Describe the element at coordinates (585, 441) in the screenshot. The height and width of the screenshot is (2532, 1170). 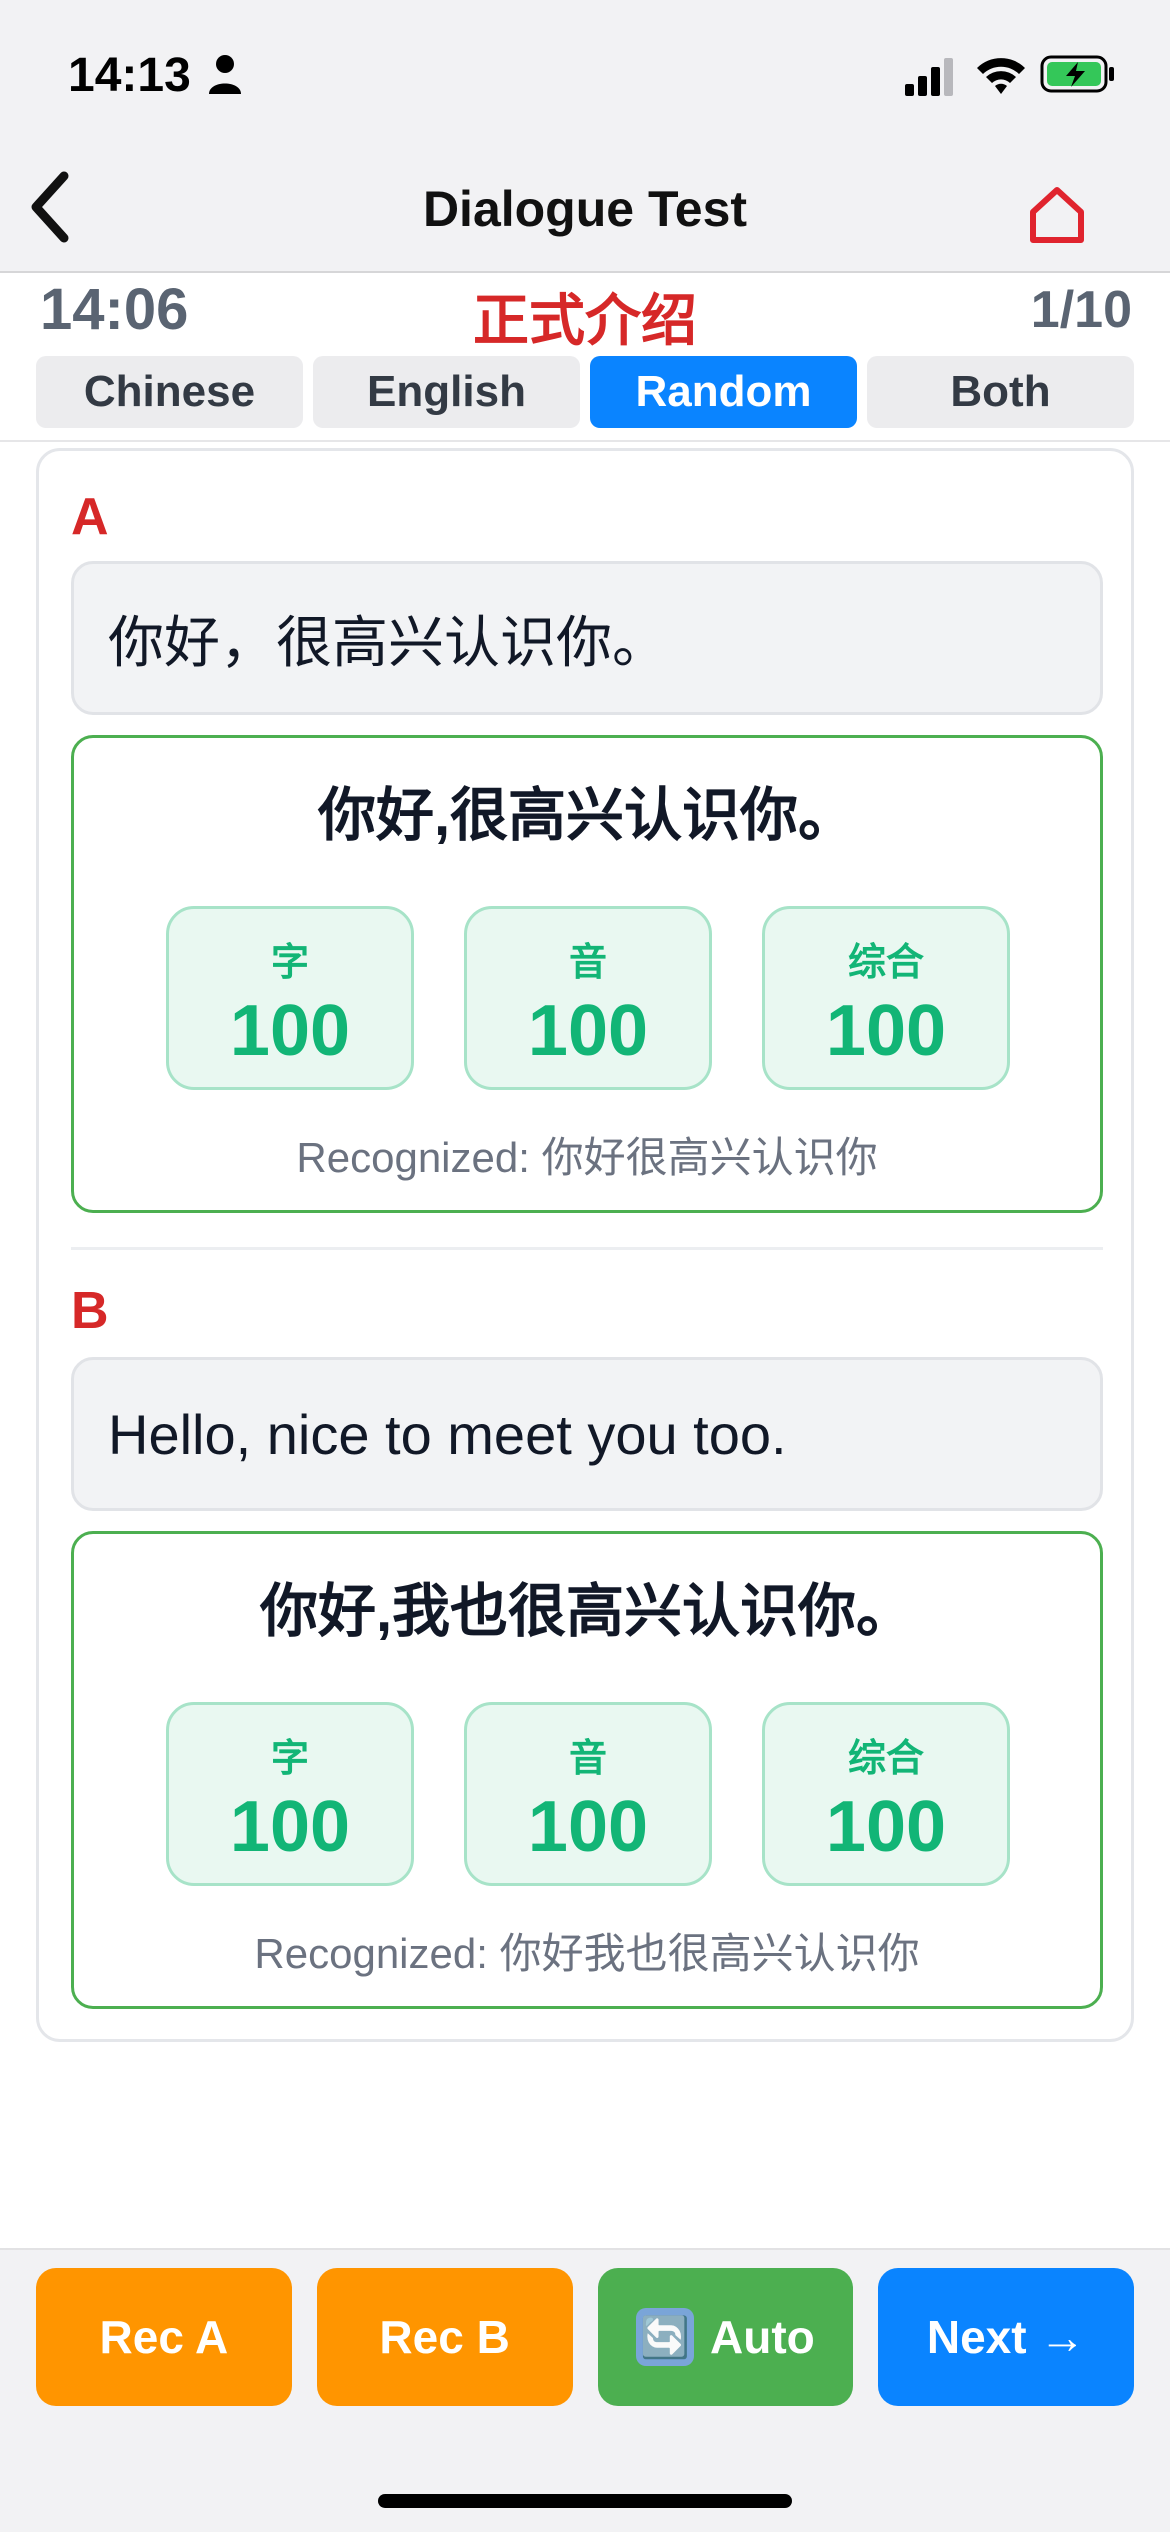
I see `tabs-divider` at that location.